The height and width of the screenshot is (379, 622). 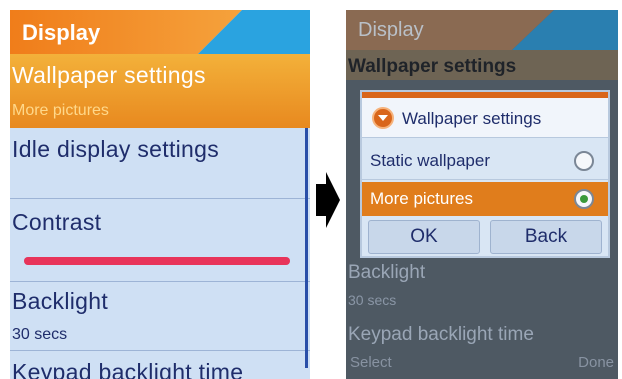 What do you see at coordinates (596, 362) in the screenshot?
I see `softkey-right: Done` at bounding box center [596, 362].